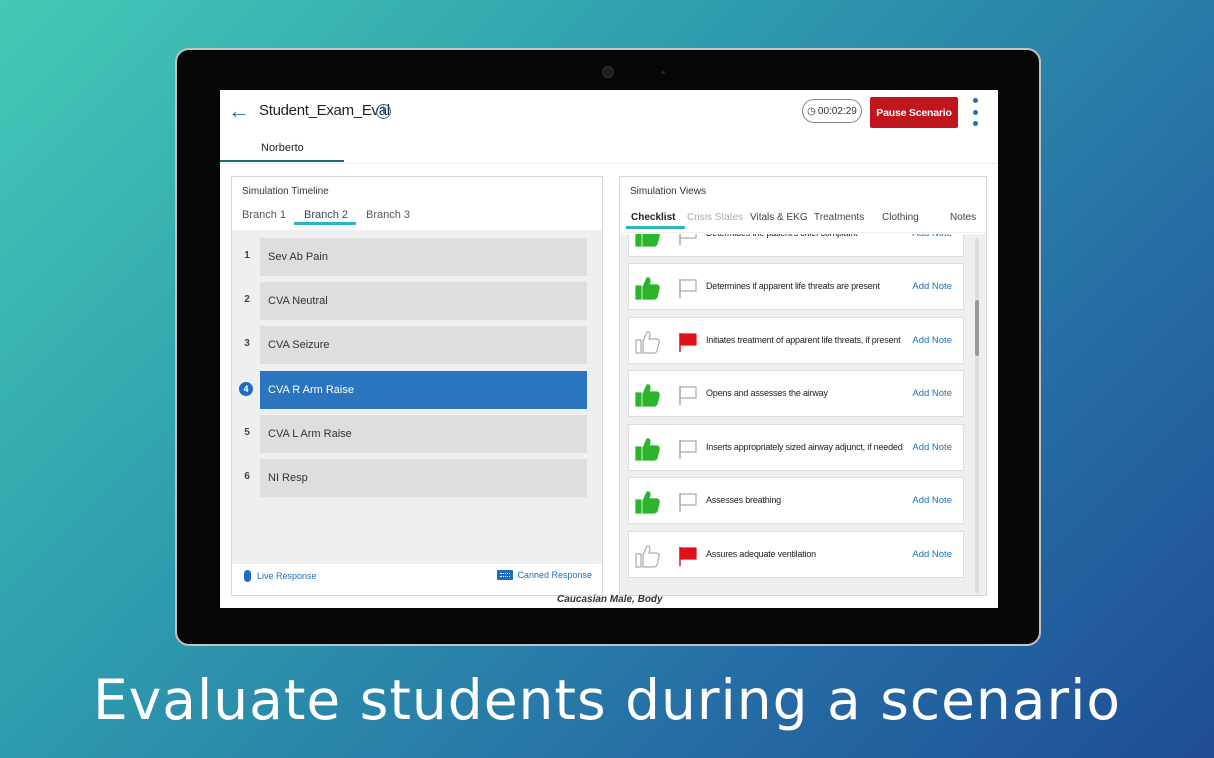 This screenshot has height=758, width=1214. What do you see at coordinates (239, 111) in the screenshot?
I see `back-arrow-icon: ←` at bounding box center [239, 111].